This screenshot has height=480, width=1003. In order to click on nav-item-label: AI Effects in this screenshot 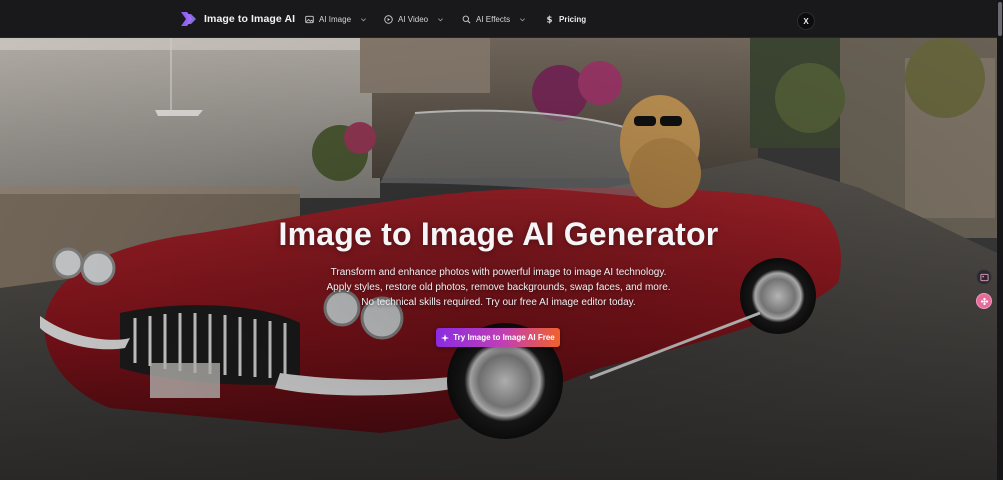, I will do `click(493, 19)`.